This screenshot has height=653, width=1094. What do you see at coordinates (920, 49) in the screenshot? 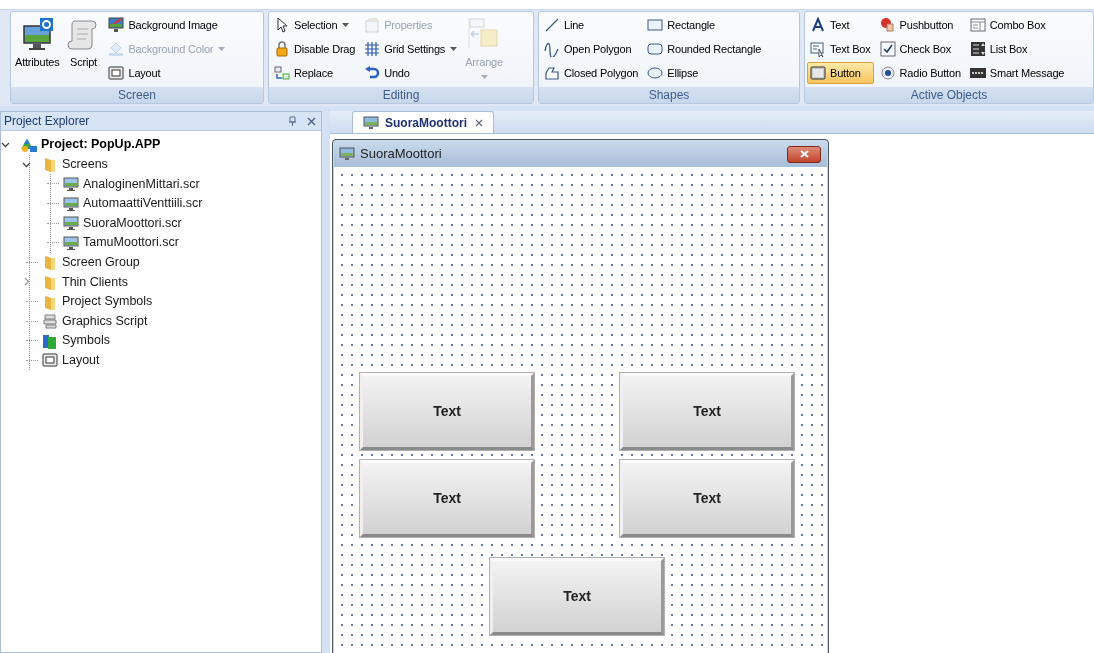
I see `ribbon-button: Check Box` at bounding box center [920, 49].